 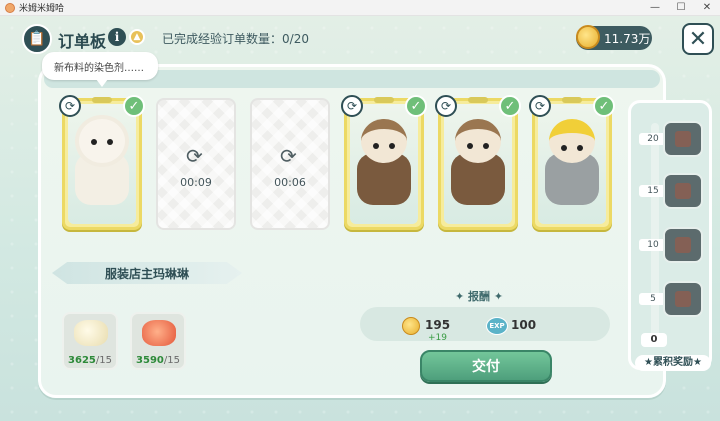 I want to click on order-timer: 00:09, so click(x=196, y=182).